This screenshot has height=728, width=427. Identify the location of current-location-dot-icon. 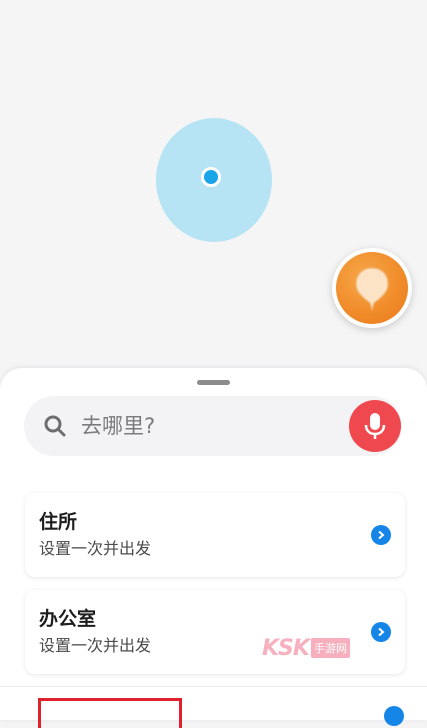
(211, 177).